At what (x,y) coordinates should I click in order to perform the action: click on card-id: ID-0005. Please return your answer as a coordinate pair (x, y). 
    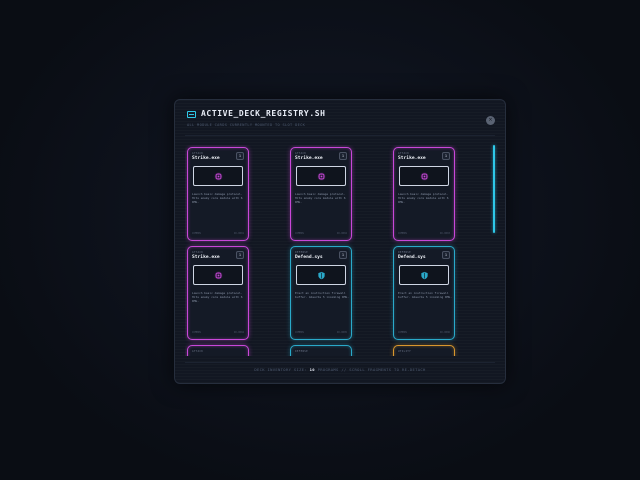
    Looking at the image, I should click on (341, 332).